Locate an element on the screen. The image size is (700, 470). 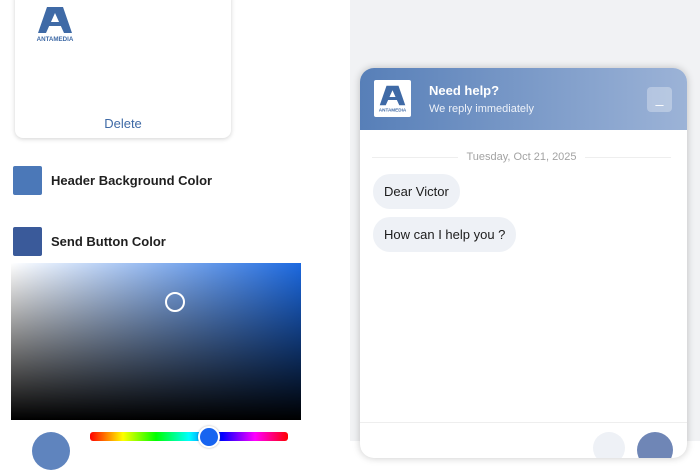
color-preview-circle is located at coordinates (51, 451).